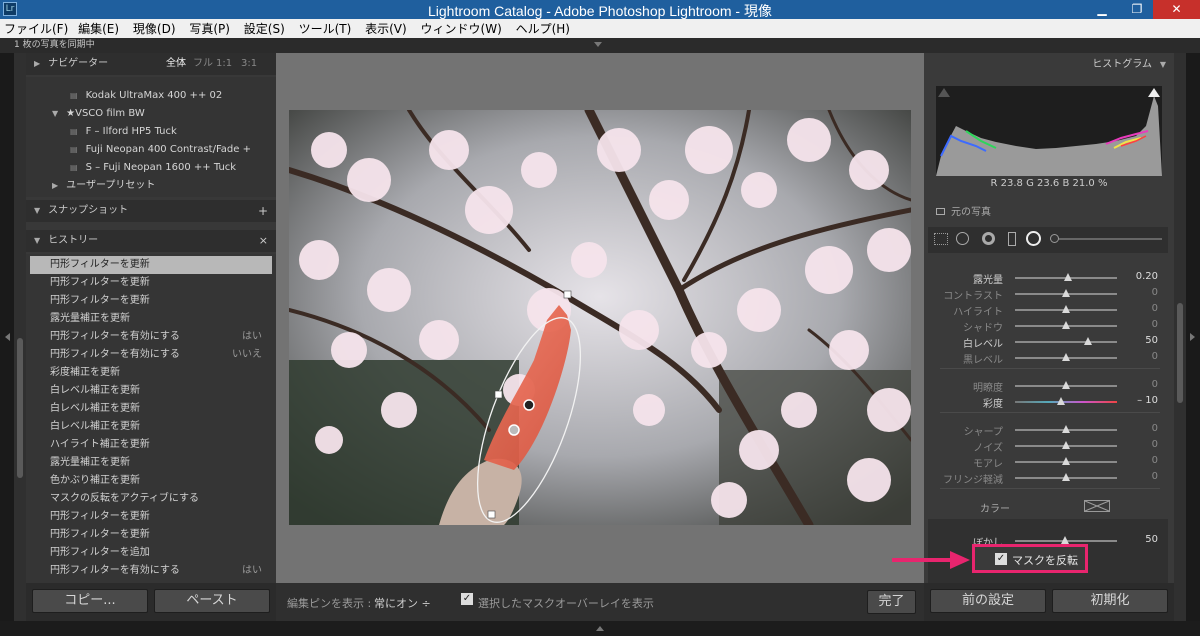 The image size is (1200, 636). Describe the element at coordinates (988, 238) in the screenshot. I see `red-eye-icon` at that location.